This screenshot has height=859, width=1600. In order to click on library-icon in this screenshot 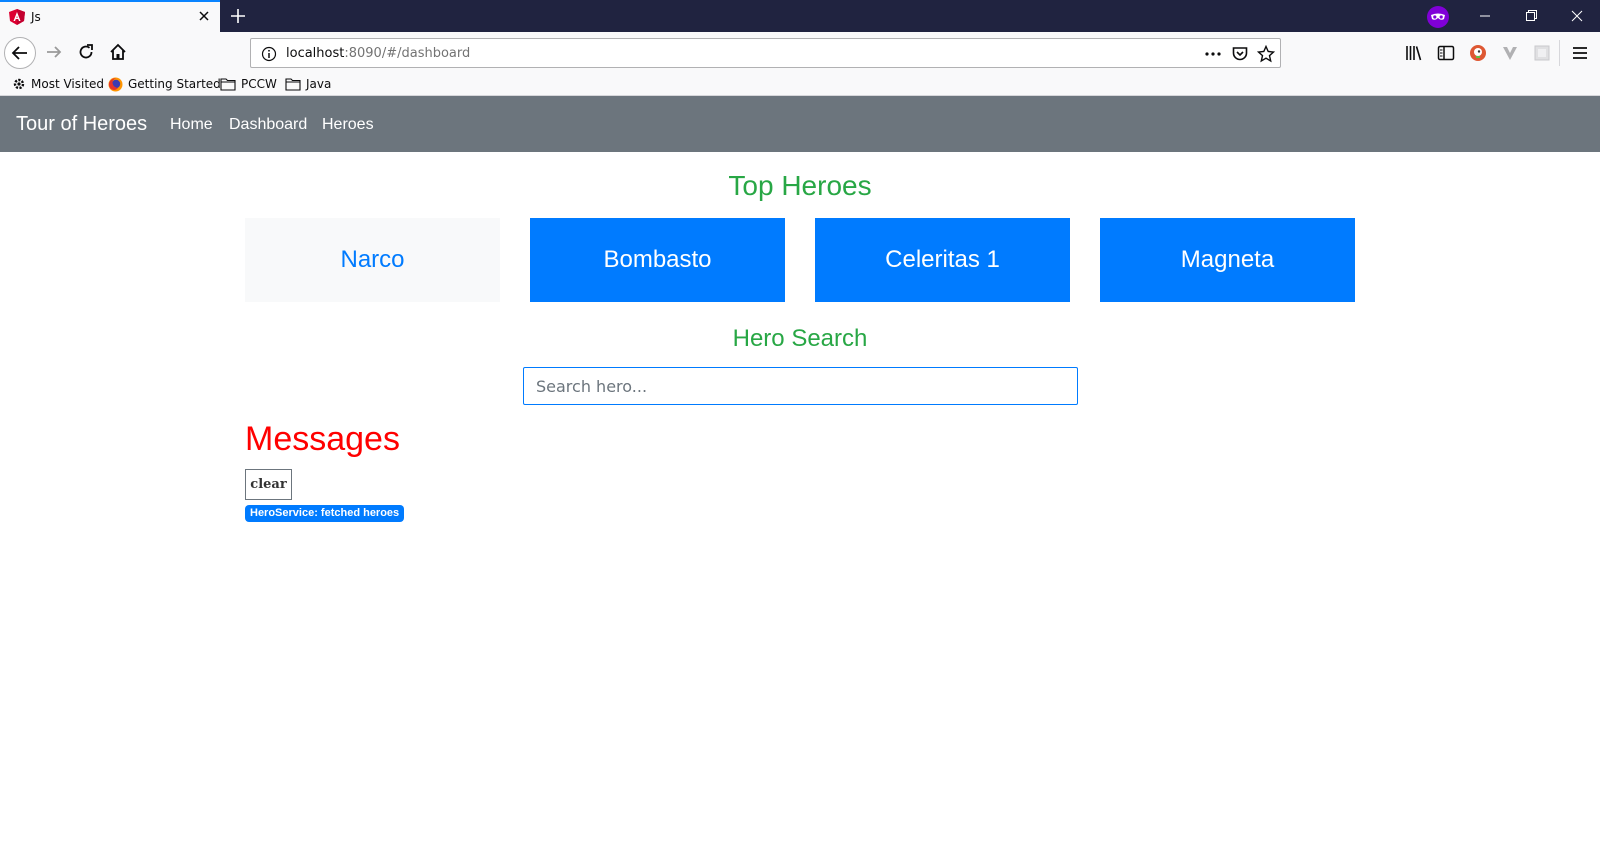, I will do `click(1414, 53)`.